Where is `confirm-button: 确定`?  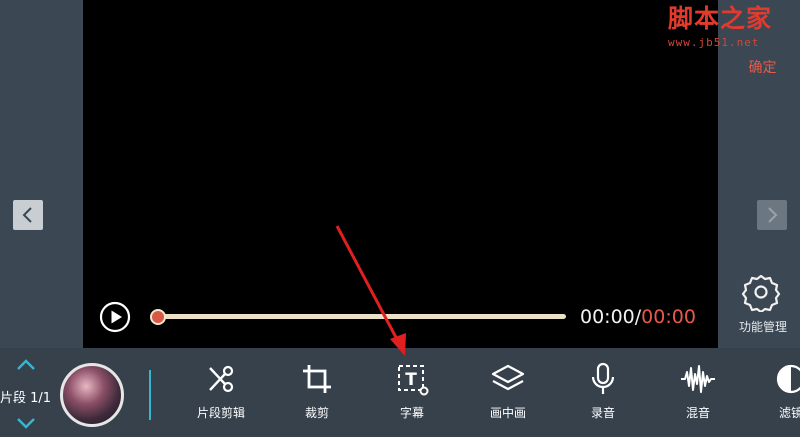
confirm-button: 确定 is located at coordinates (762, 67).